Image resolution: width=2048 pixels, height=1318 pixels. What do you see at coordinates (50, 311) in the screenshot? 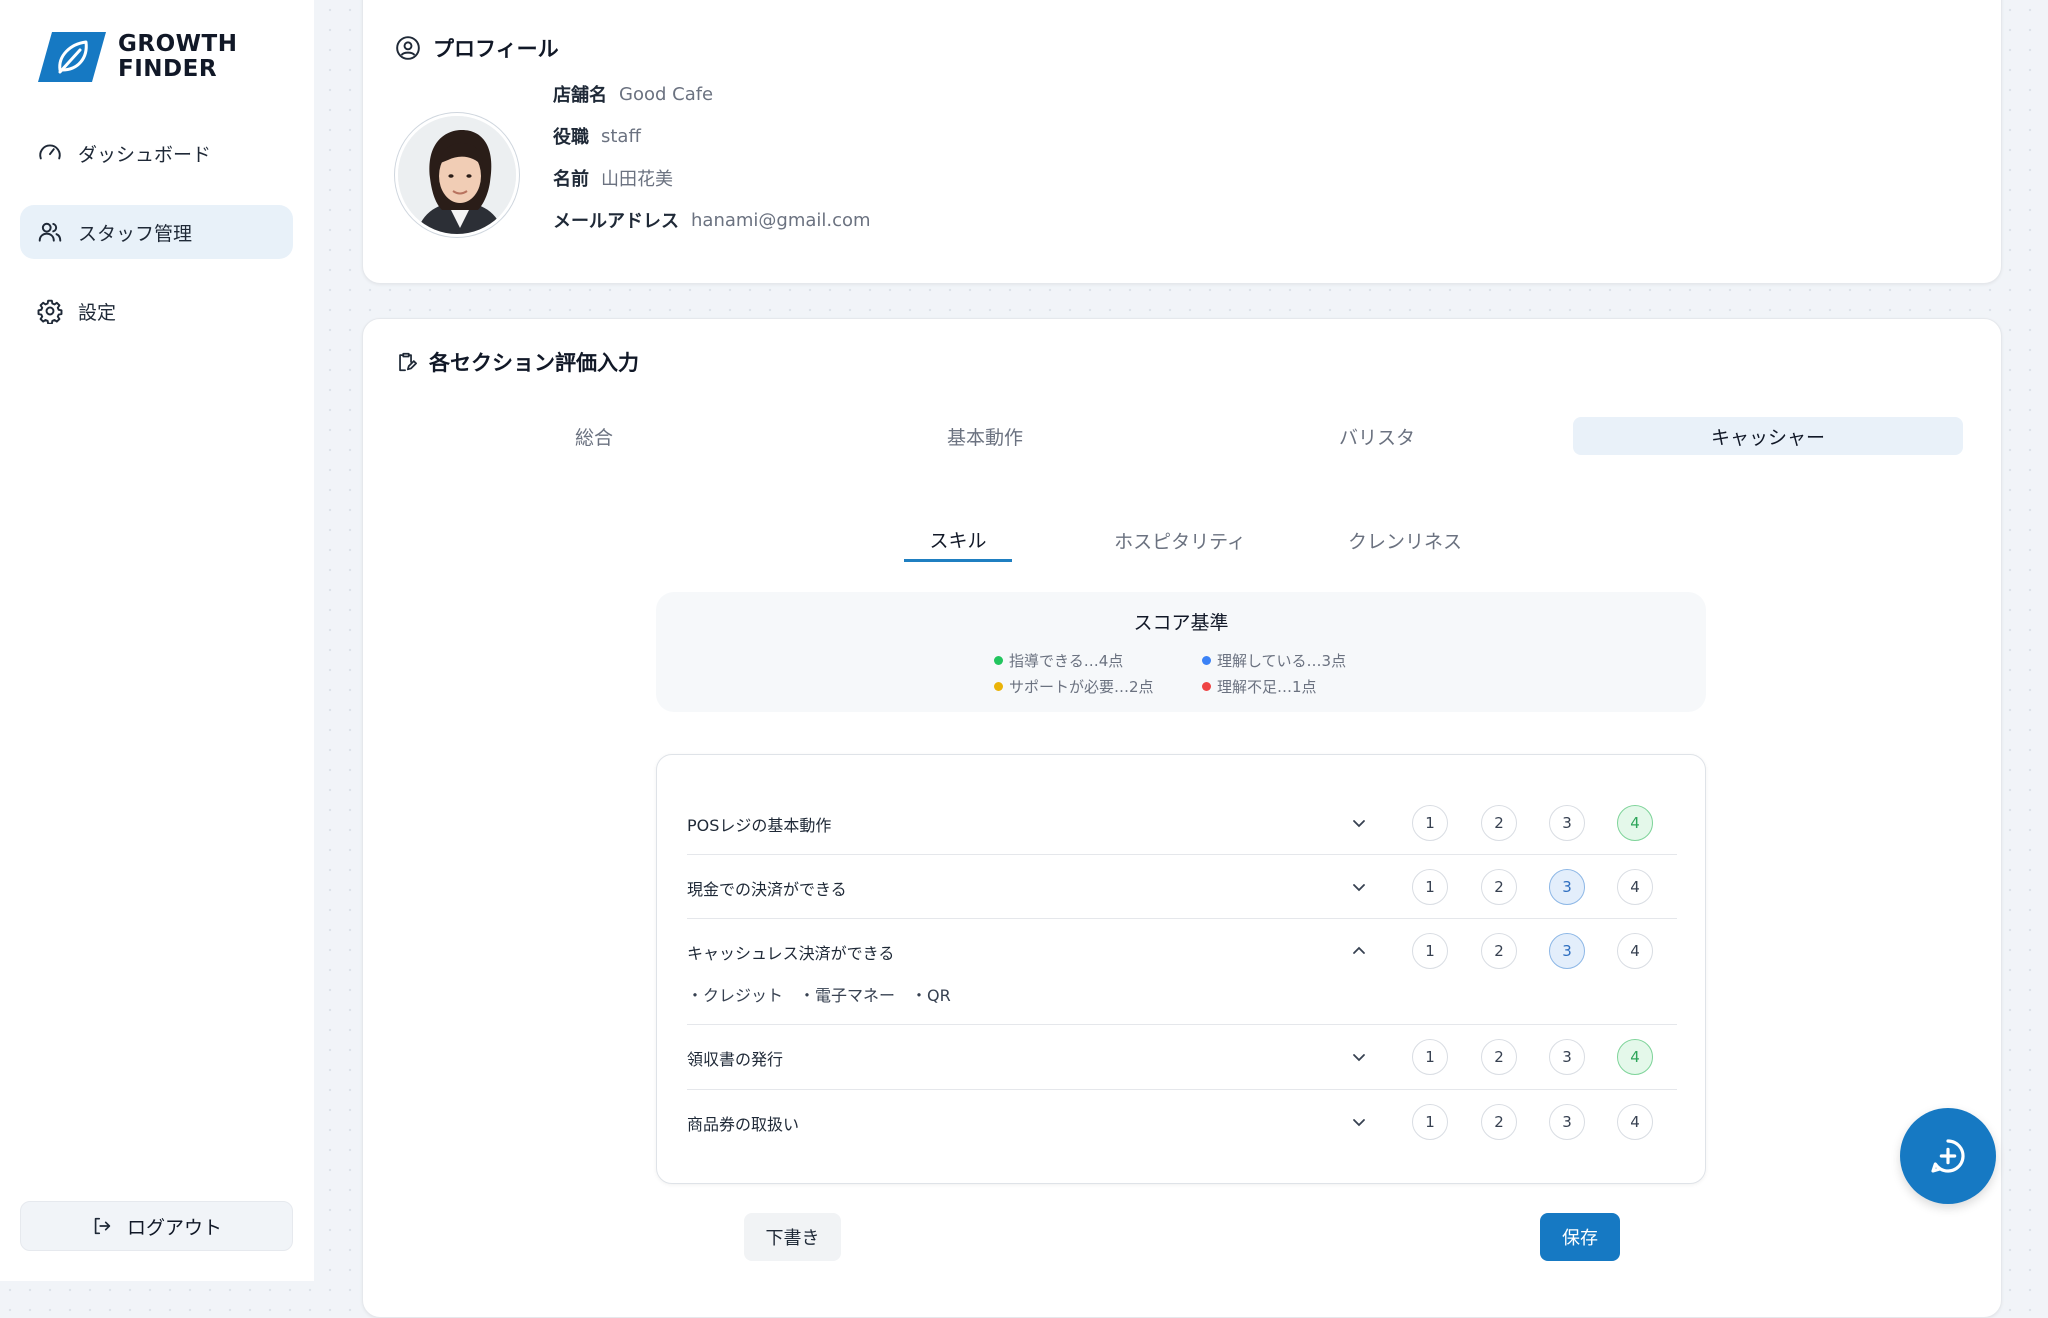
I see `gear-icon` at bounding box center [50, 311].